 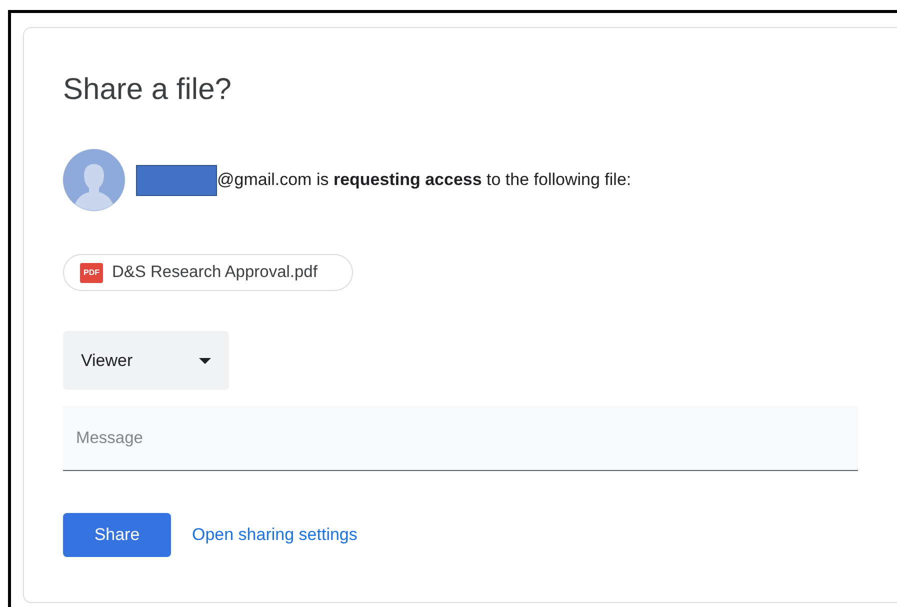 What do you see at coordinates (94, 180) in the screenshot?
I see `avatar-icon` at bounding box center [94, 180].